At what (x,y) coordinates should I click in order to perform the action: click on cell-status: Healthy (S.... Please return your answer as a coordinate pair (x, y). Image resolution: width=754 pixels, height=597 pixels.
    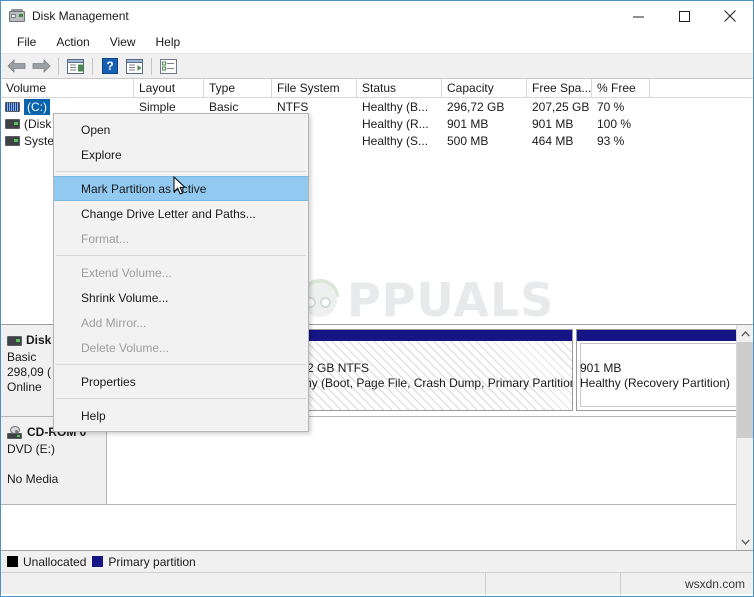
    Looking at the image, I should click on (395, 140).